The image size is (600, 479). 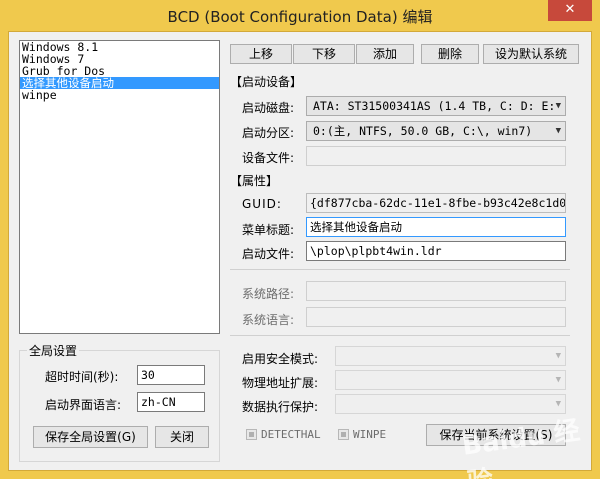 I want to click on safe-mode-label: 启用安全模式:, so click(x=280, y=359).